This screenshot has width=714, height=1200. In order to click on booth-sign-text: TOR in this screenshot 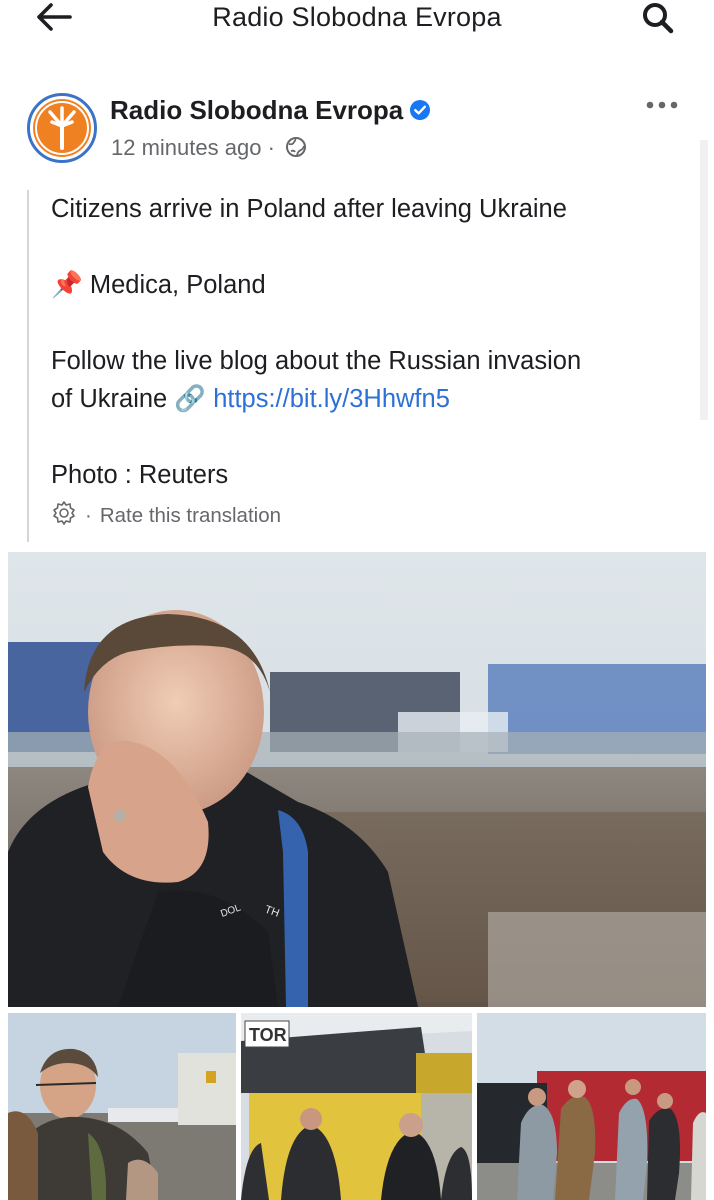, I will do `click(268, 1035)`.